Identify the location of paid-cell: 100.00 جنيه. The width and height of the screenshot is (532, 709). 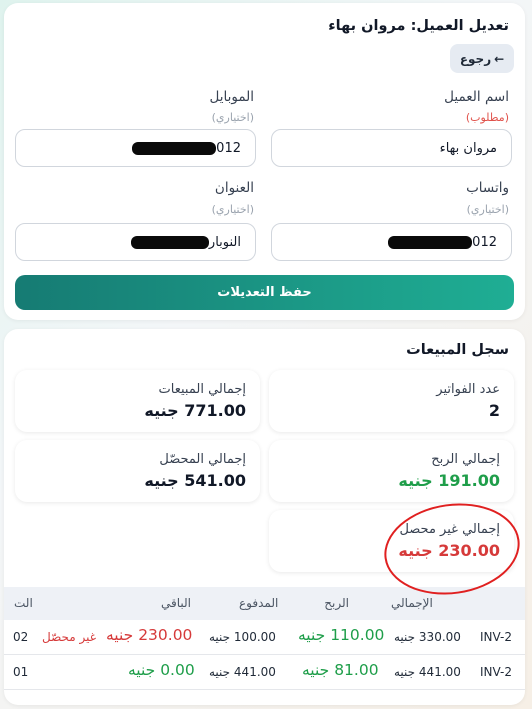
(242, 637).